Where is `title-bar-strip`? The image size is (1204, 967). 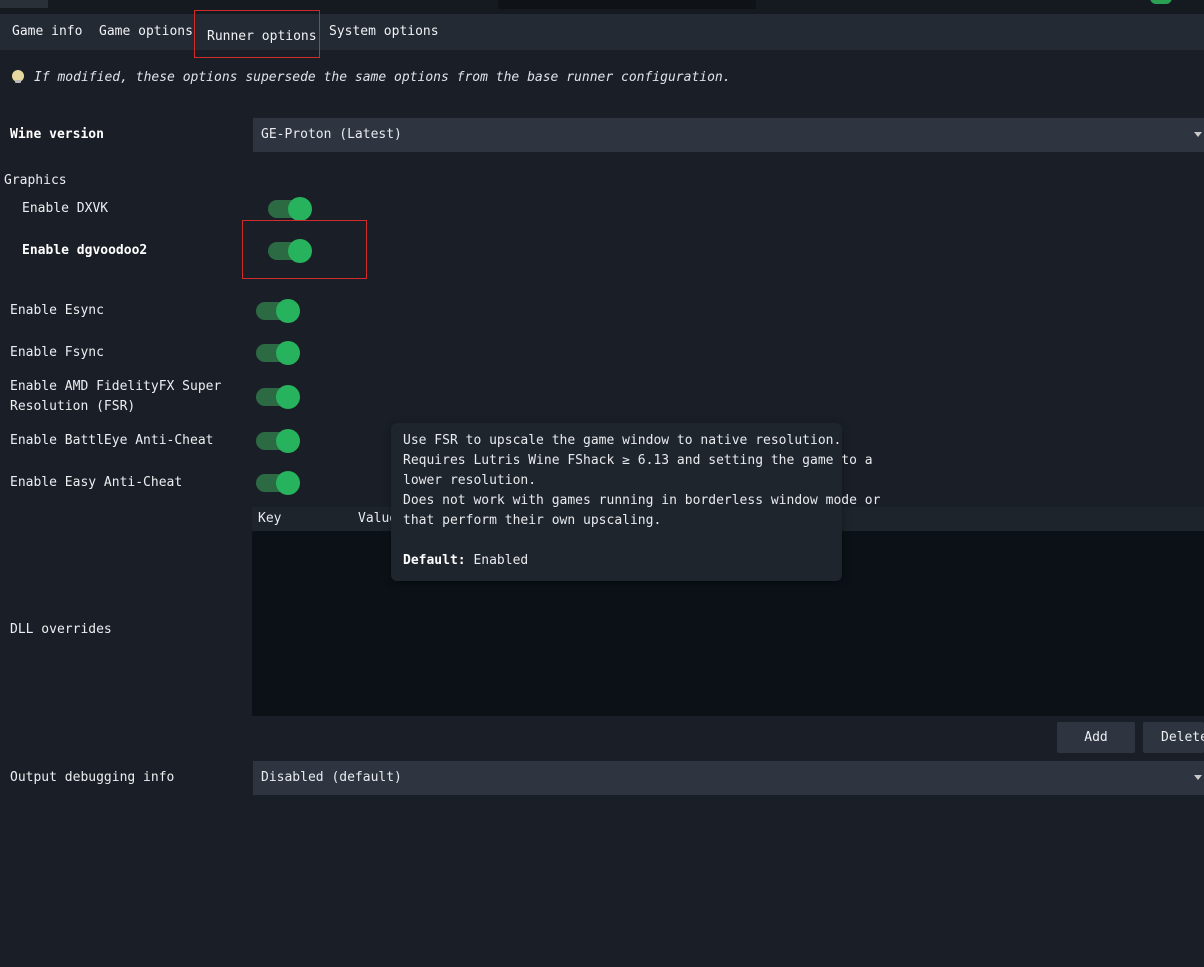 title-bar-strip is located at coordinates (602, 7).